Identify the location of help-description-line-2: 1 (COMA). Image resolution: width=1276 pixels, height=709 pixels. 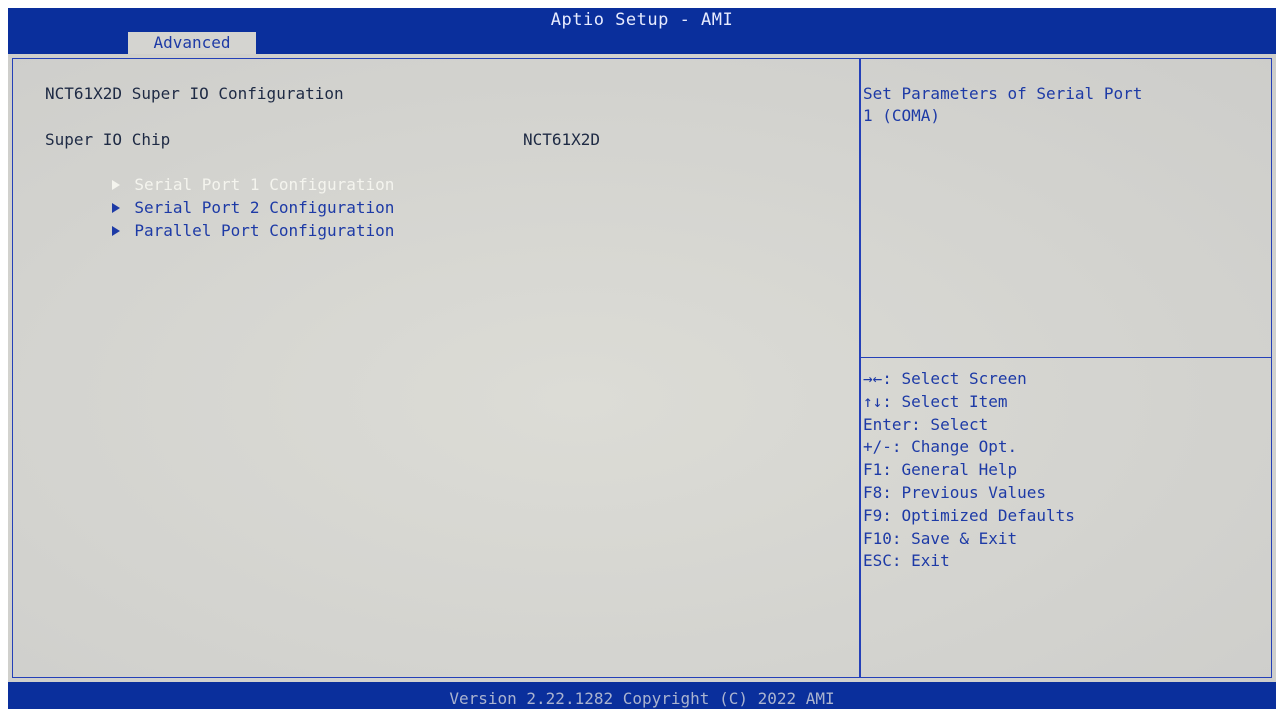
(902, 115).